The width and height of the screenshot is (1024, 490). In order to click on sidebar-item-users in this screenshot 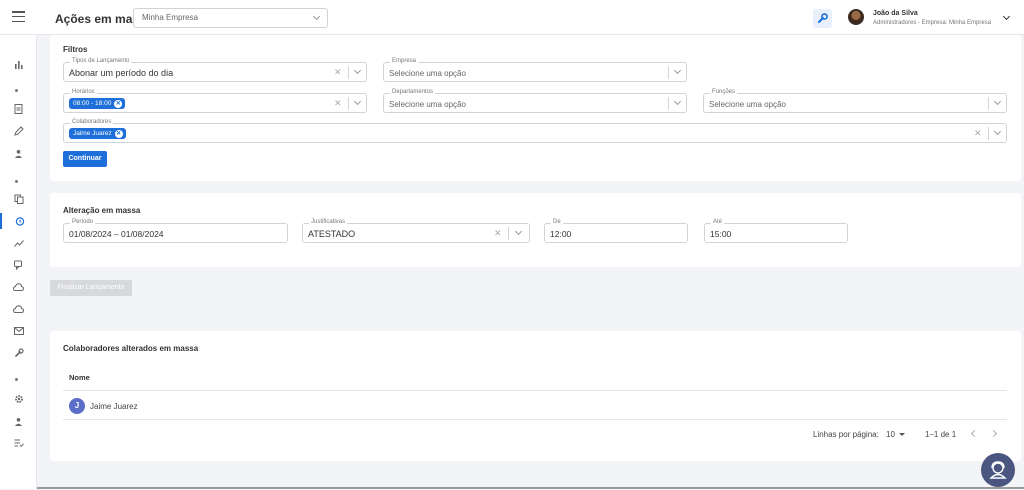, I will do `click(18, 421)`.